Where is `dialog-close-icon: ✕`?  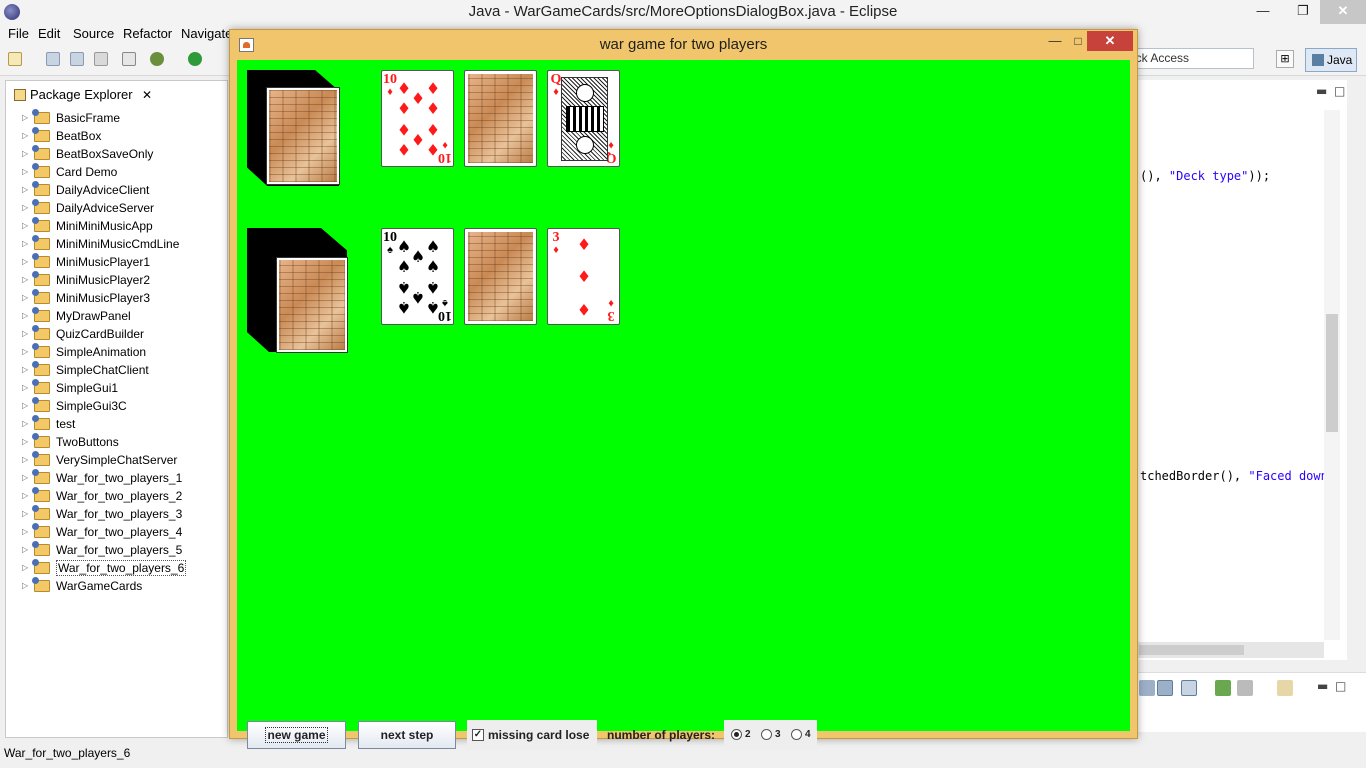
dialog-close-icon: ✕ is located at coordinates (1110, 41).